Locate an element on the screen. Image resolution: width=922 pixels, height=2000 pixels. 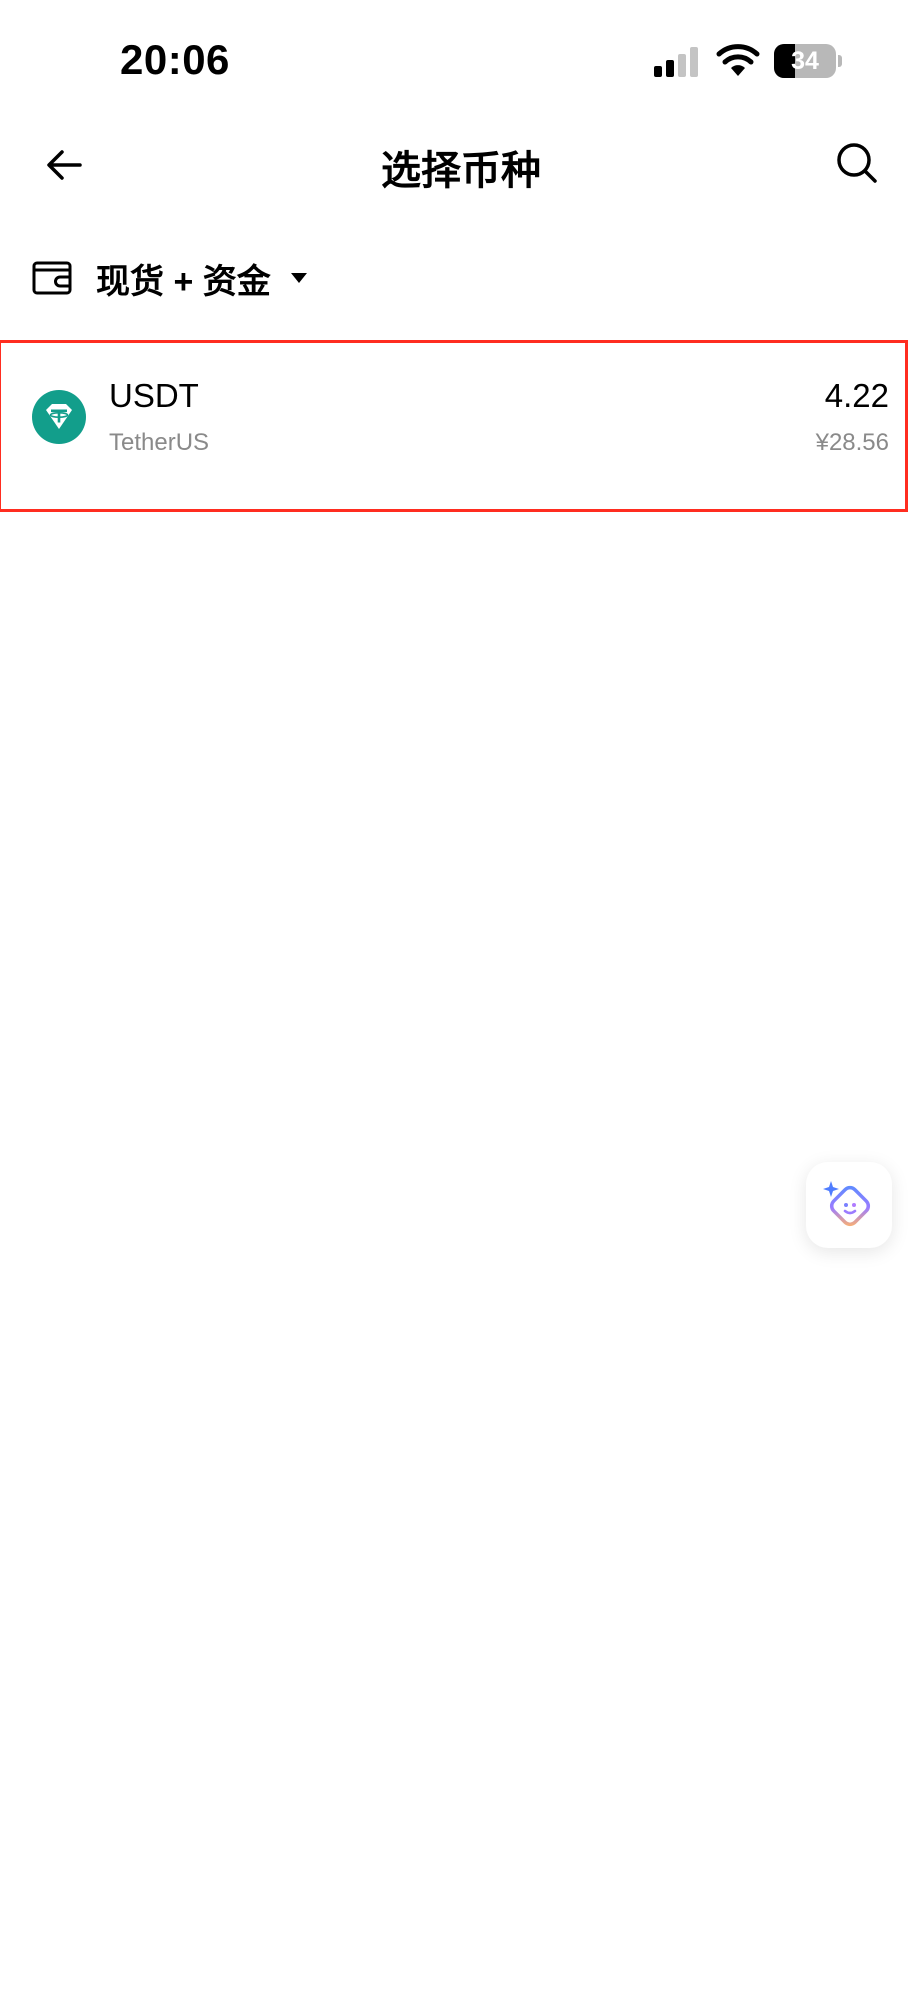
ai-assistant-icon is located at coordinates (847, 1204).